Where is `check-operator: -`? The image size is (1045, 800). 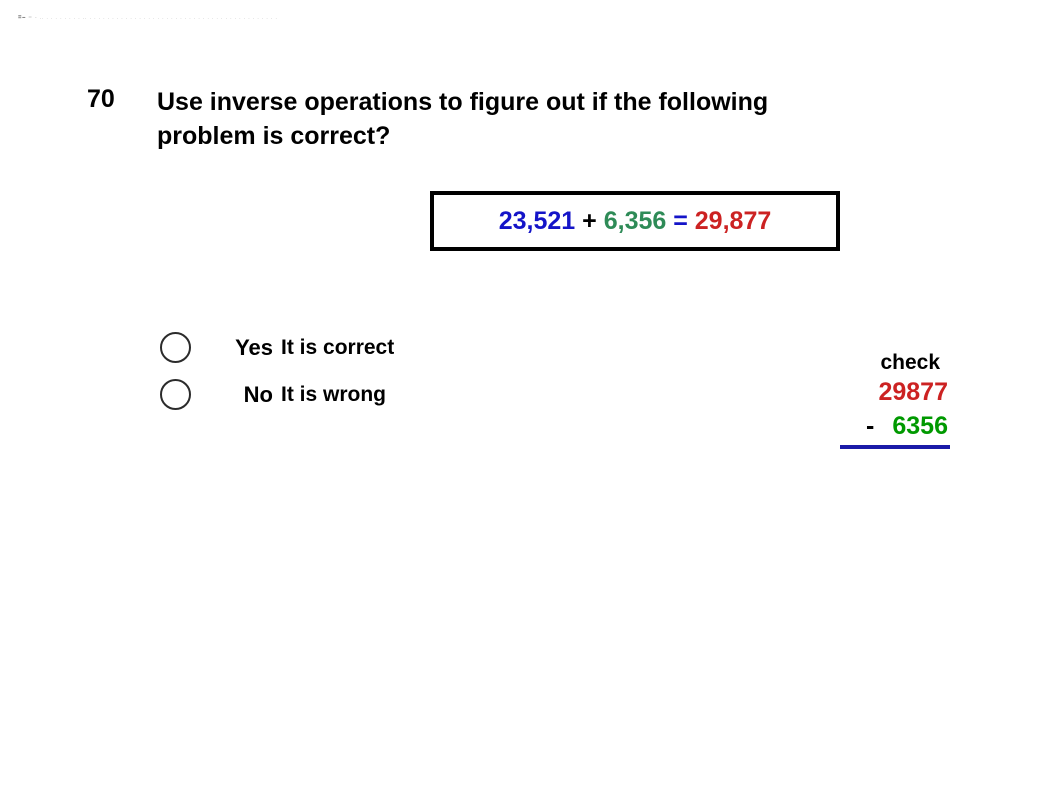
check-operator: - is located at coordinates (870, 426).